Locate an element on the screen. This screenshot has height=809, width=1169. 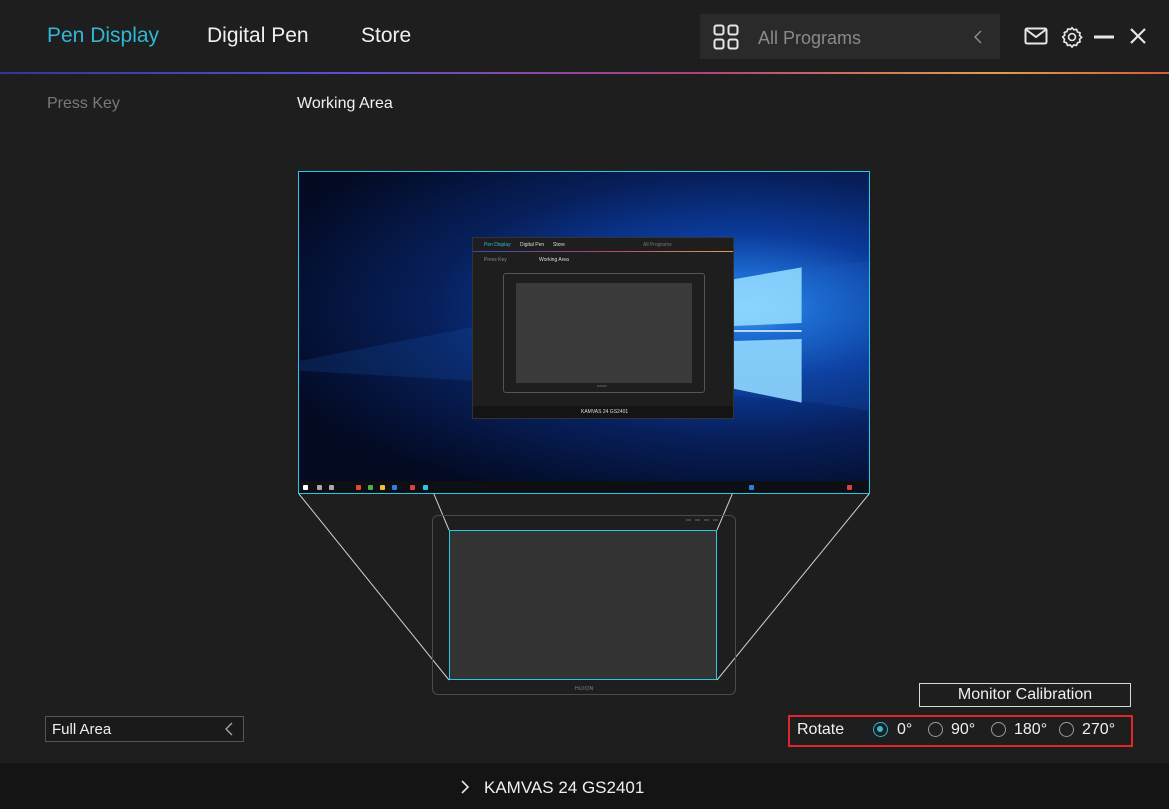
tablet-working-area is located at coordinates (583, 605).